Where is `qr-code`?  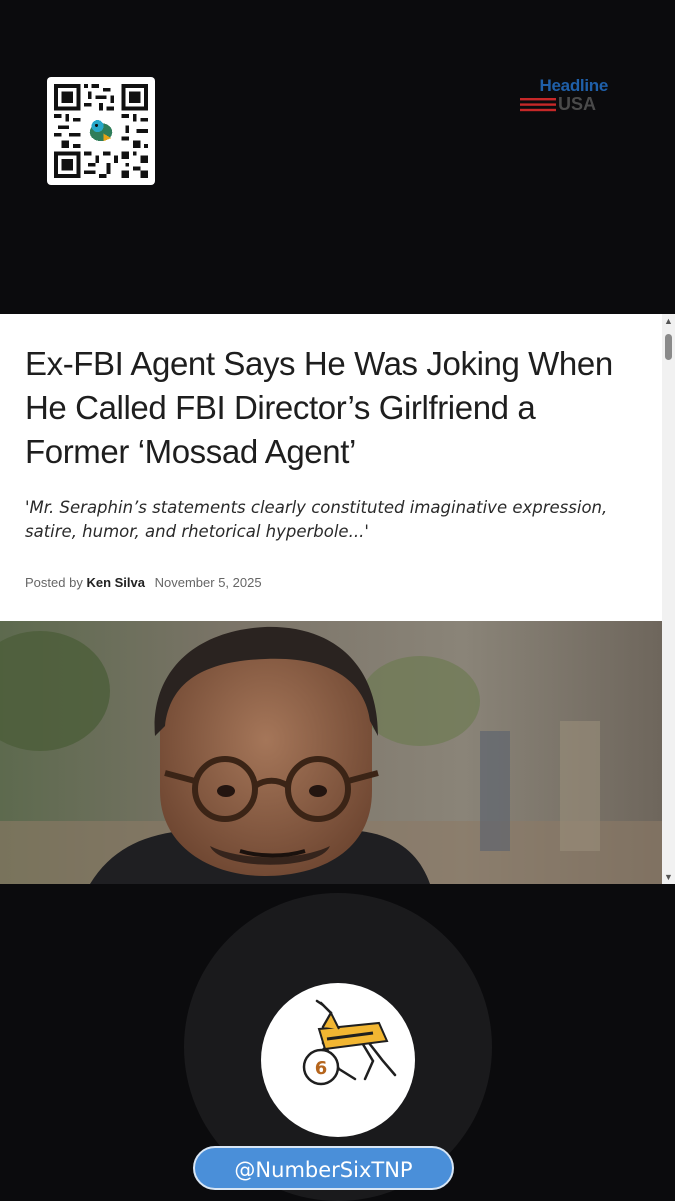 qr-code is located at coordinates (101, 131).